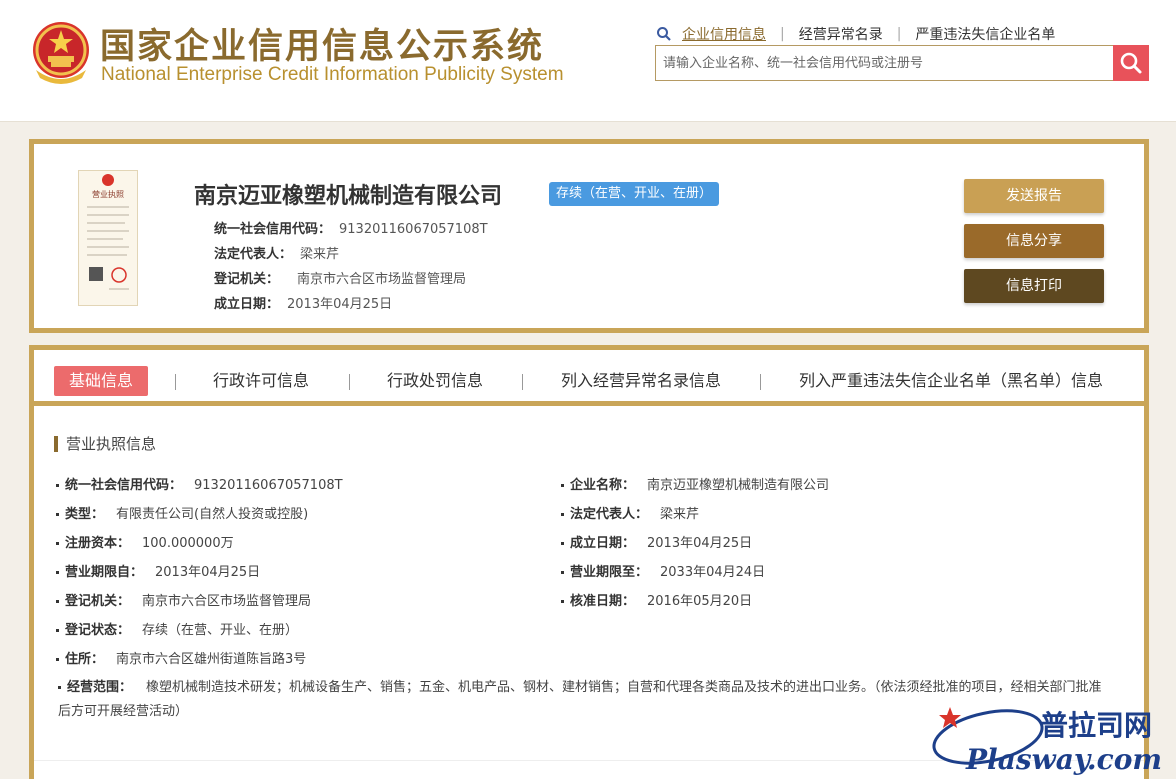  I want to click on search-input, so click(884, 63).